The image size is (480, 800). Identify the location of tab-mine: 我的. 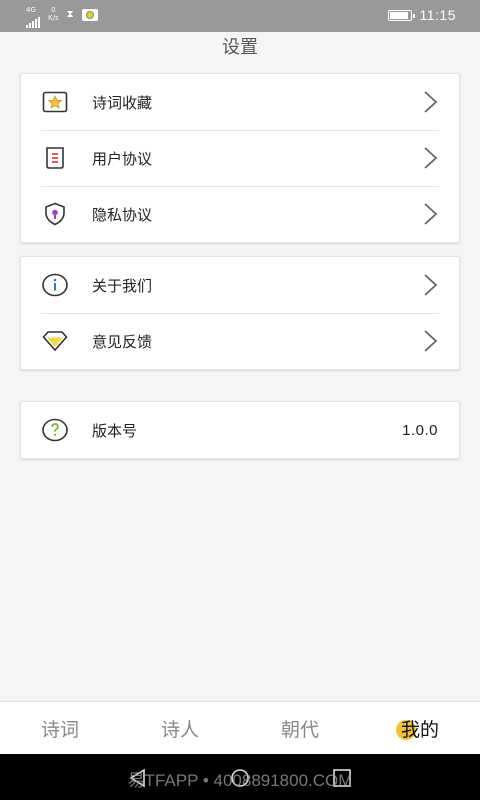
(420, 728).